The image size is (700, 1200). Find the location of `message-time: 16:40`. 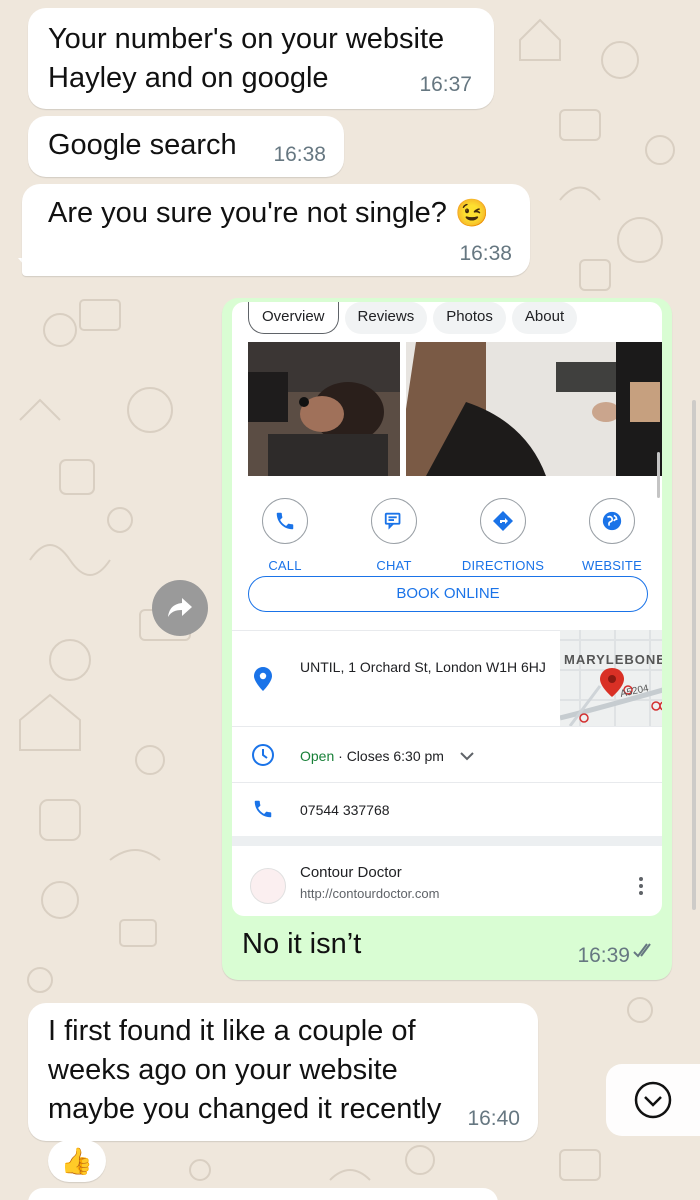

message-time: 16:40 is located at coordinates (493, 1118).